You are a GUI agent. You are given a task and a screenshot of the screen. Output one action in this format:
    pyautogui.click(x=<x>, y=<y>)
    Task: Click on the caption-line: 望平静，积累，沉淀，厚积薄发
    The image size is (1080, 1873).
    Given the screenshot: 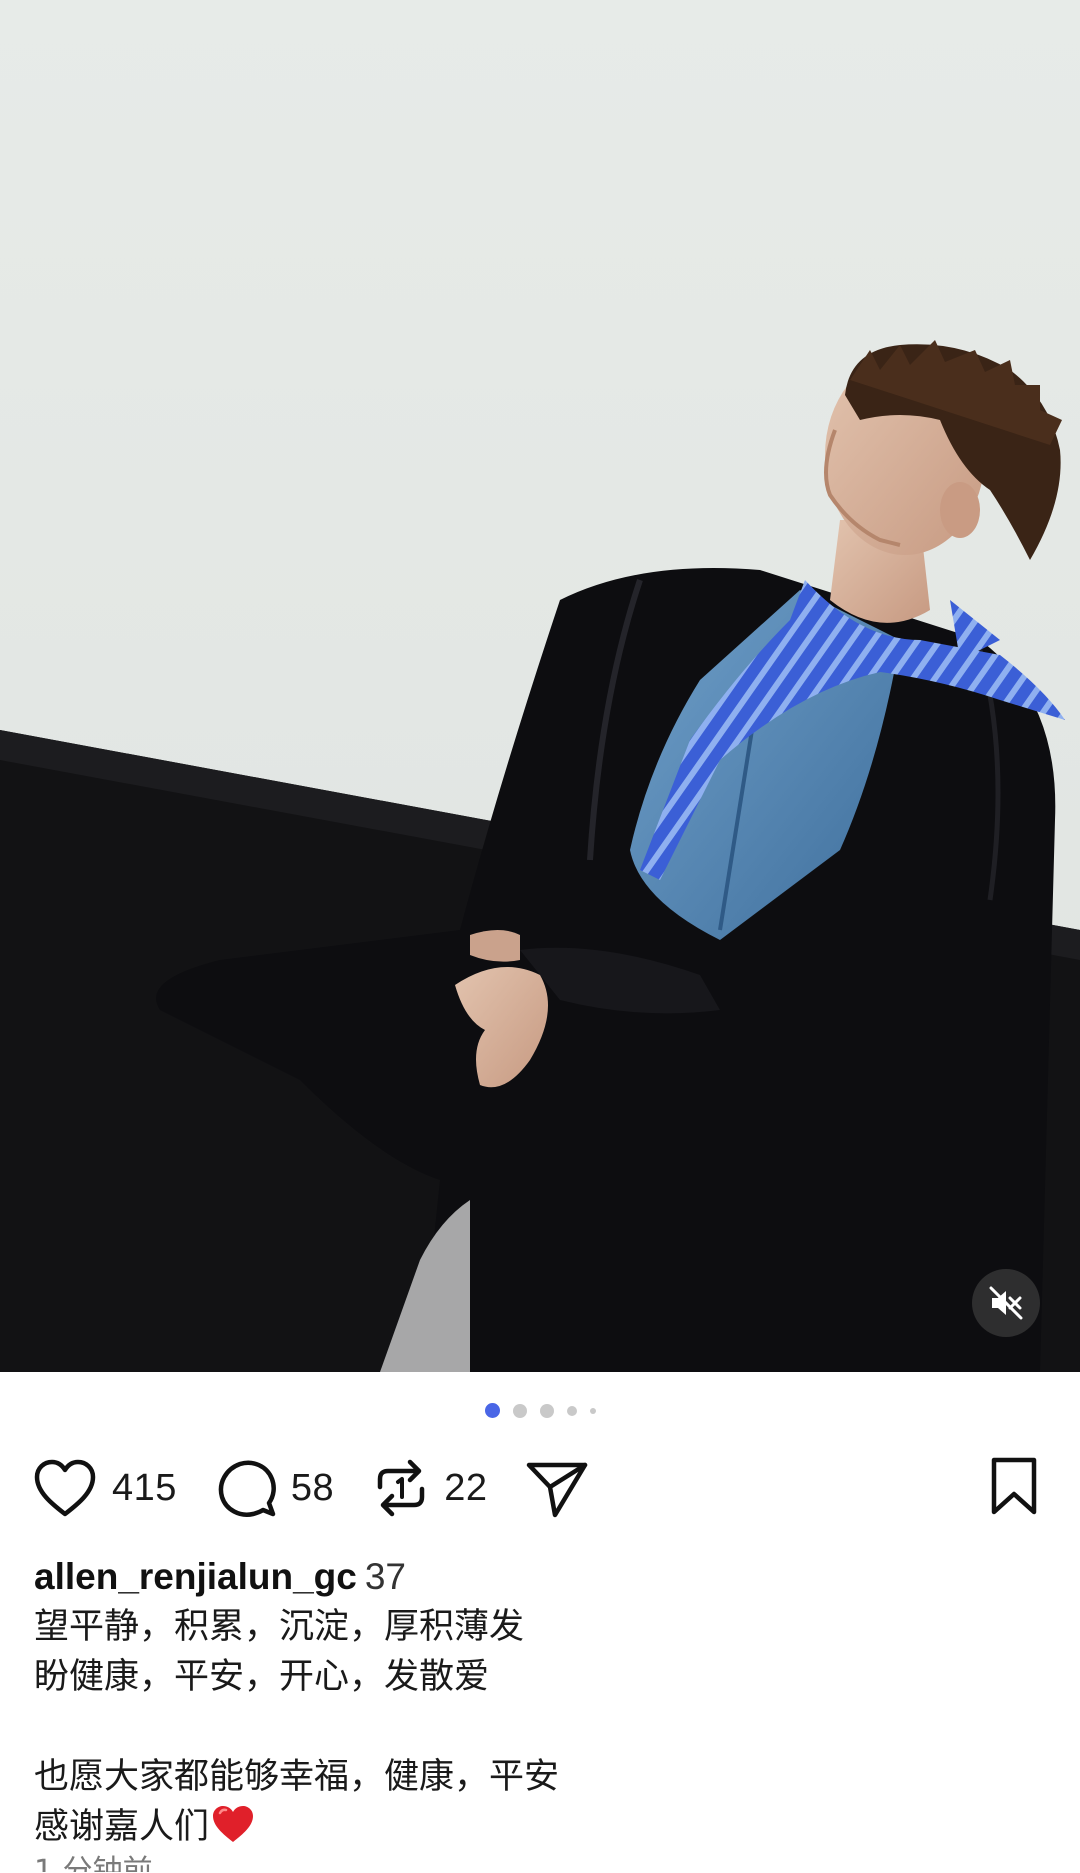 What is the action you would take?
    pyautogui.click(x=279, y=1627)
    